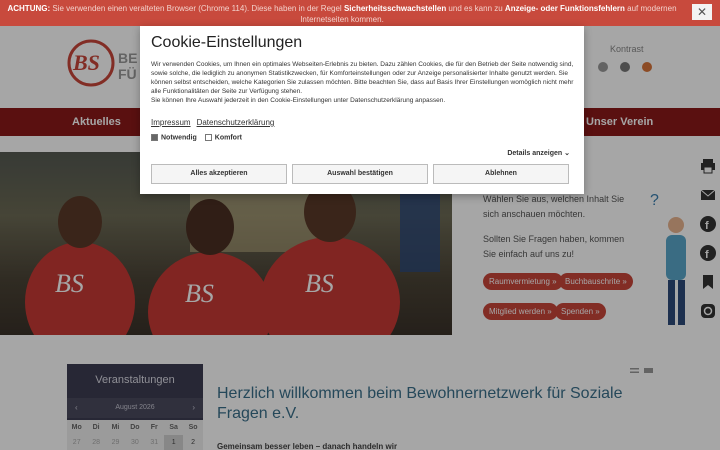 The image size is (720, 450). Describe the element at coordinates (395, 8) in the screenshot. I see `warning-bold-security: Sicherheitsschwachstellen` at that location.